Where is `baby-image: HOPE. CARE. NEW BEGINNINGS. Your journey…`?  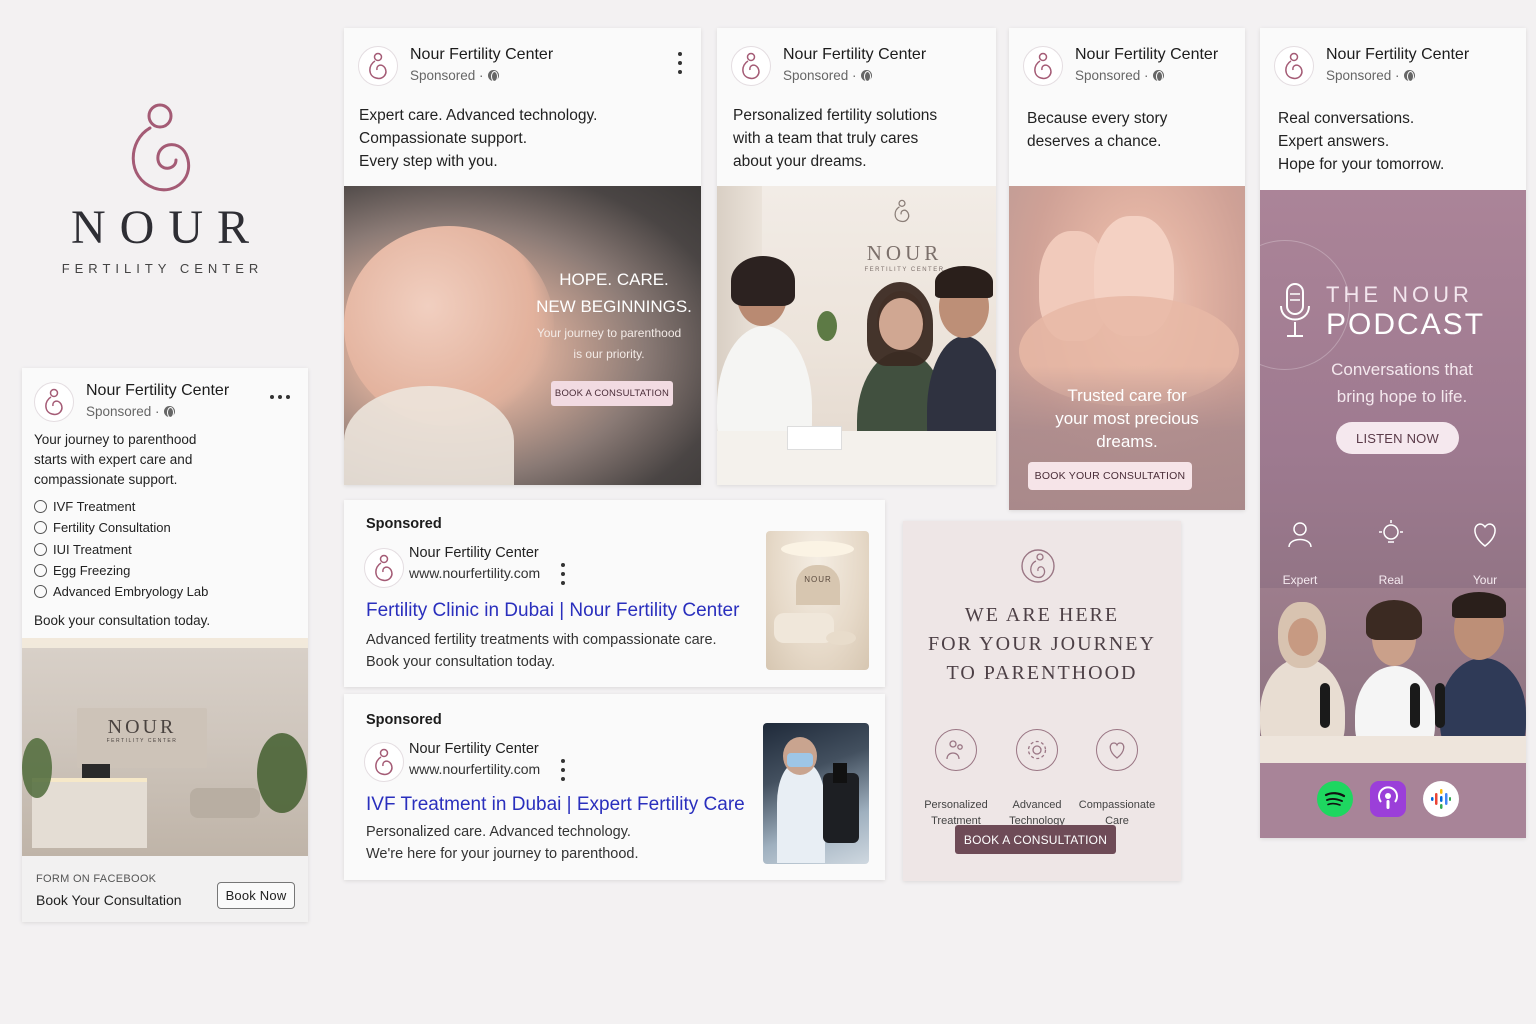 baby-image: HOPE. CARE. NEW BEGINNINGS. Your journey… is located at coordinates (522, 335).